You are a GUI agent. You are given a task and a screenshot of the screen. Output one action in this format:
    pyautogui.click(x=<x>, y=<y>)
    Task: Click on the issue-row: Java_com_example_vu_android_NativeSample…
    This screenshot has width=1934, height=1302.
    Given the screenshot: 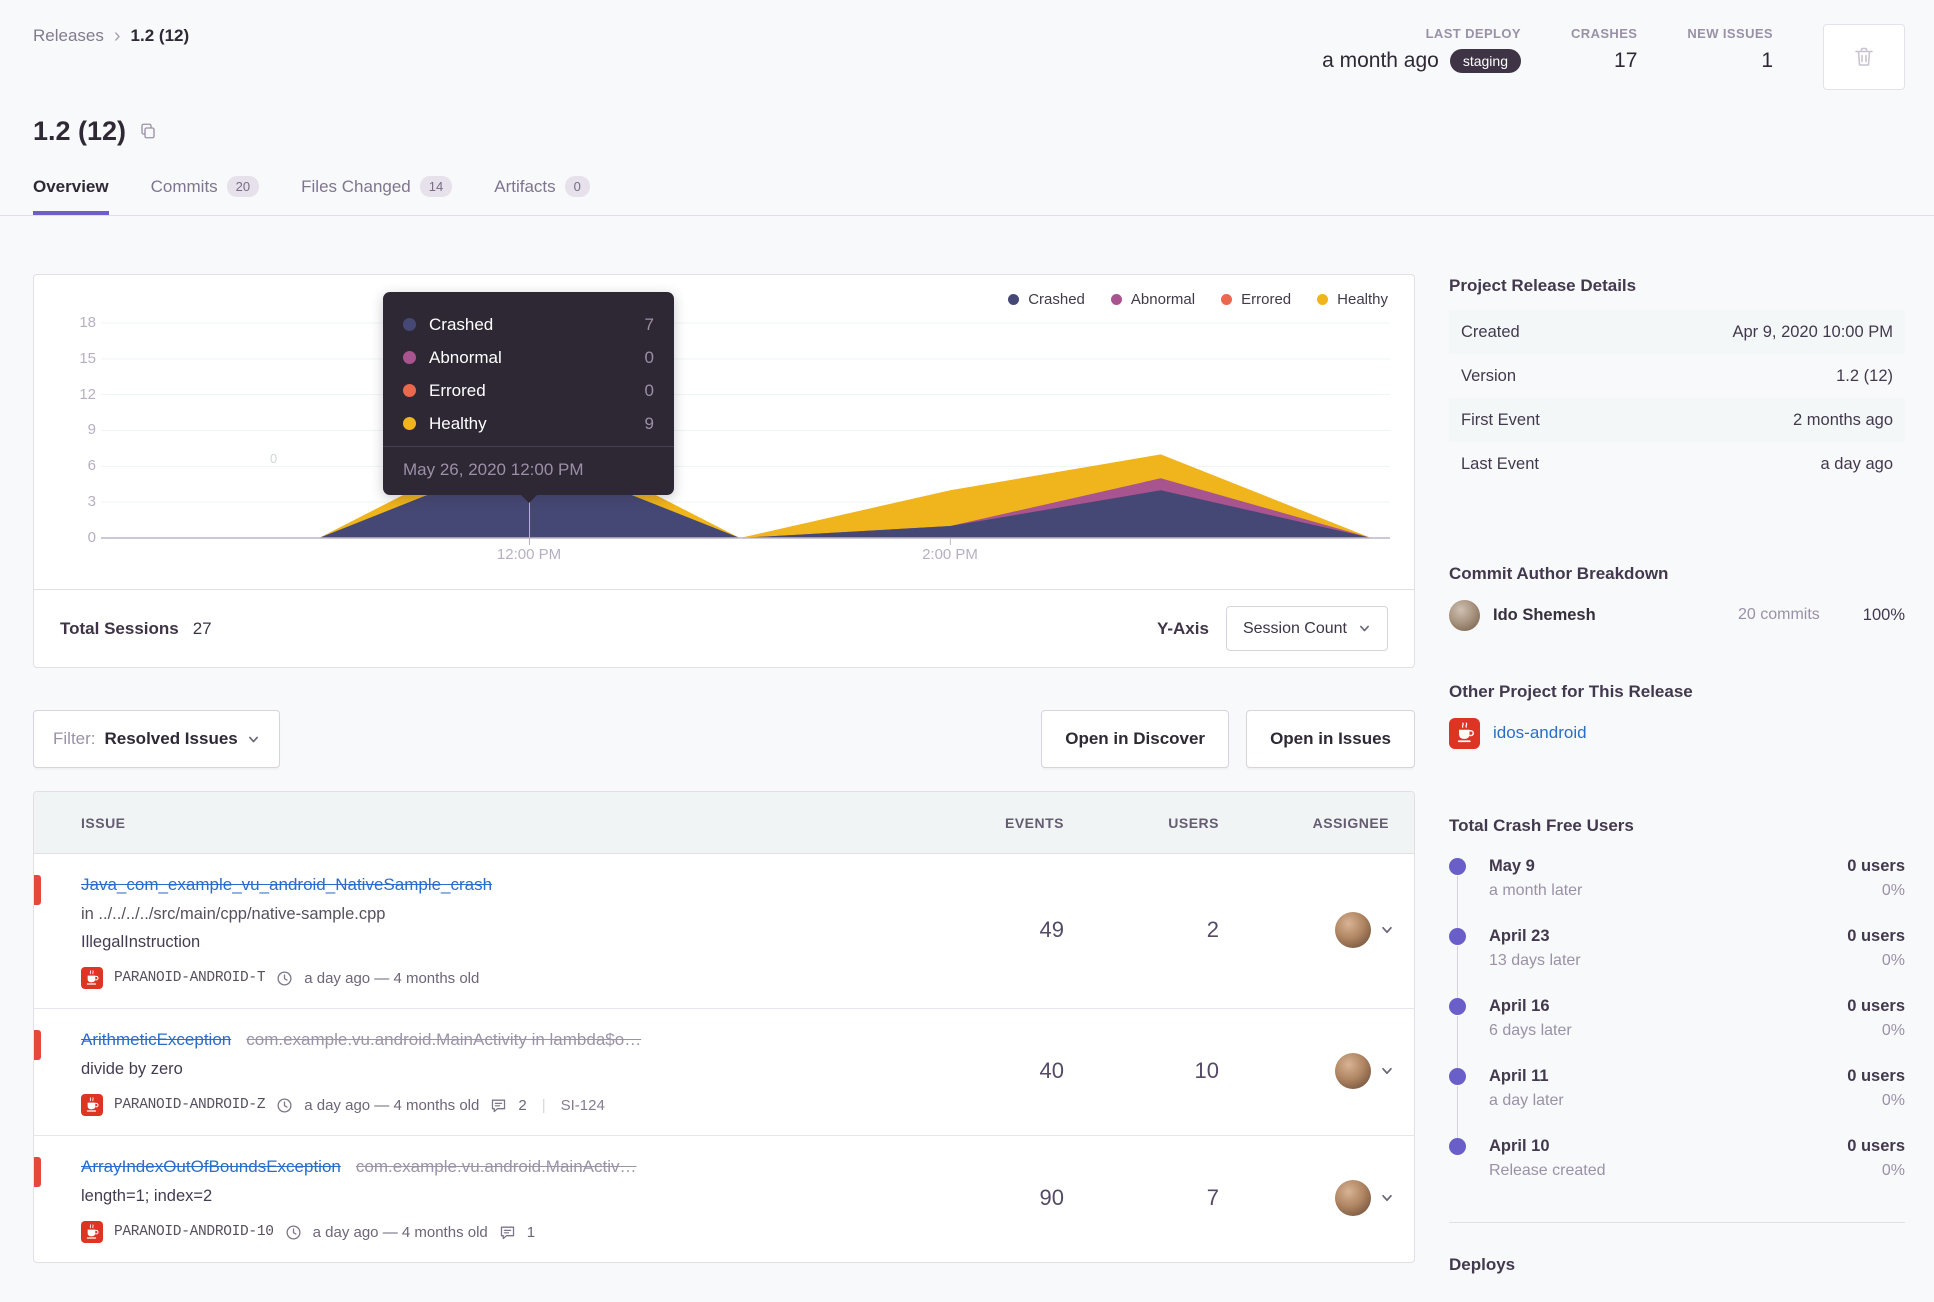 What is the action you would take?
    pyautogui.click(x=724, y=931)
    